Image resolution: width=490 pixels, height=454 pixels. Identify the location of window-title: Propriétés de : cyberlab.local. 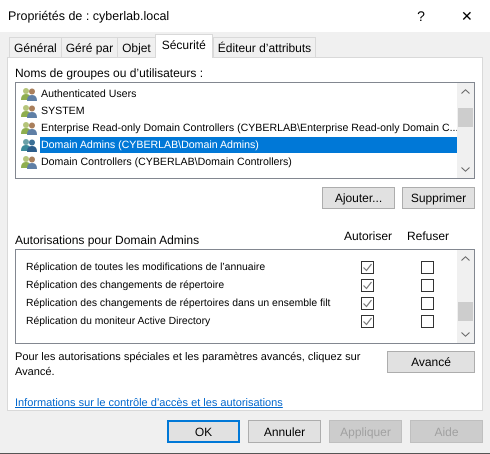
(89, 16).